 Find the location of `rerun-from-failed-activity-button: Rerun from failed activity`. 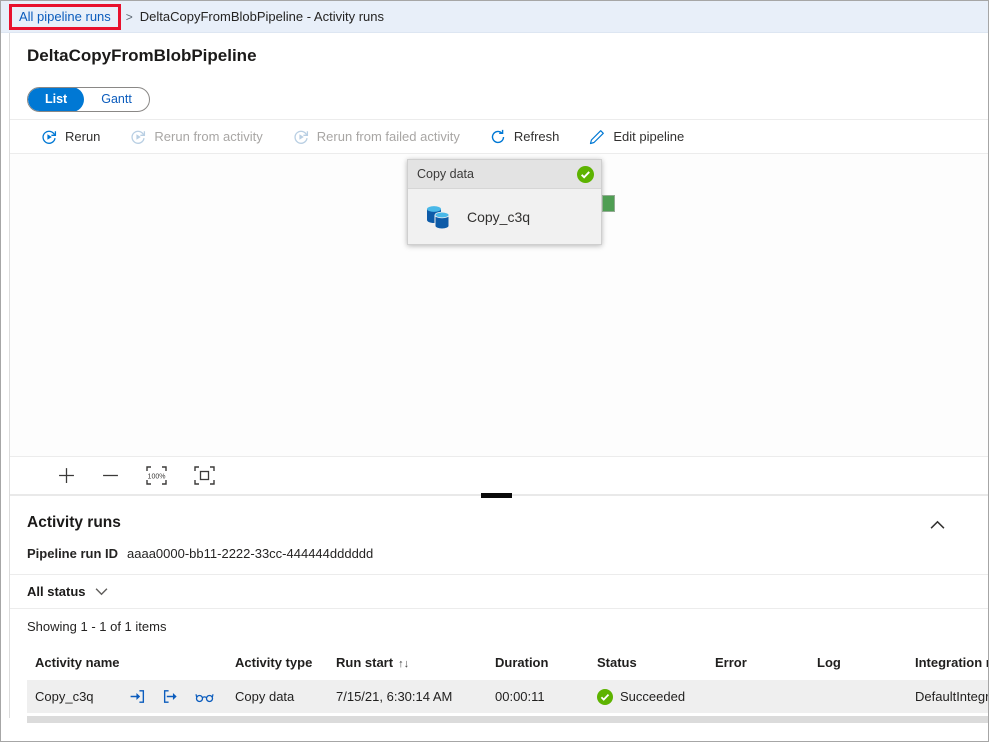

rerun-from-failed-activity-button: Rerun from failed activity is located at coordinates (376, 137).